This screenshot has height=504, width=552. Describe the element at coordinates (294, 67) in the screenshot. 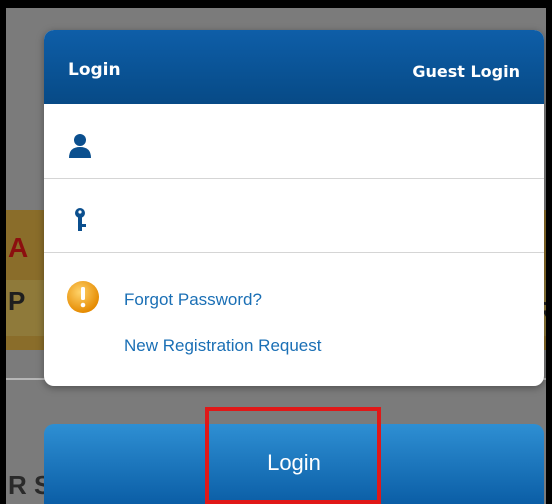

I see `modal-header: Login Guest Login` at that location.